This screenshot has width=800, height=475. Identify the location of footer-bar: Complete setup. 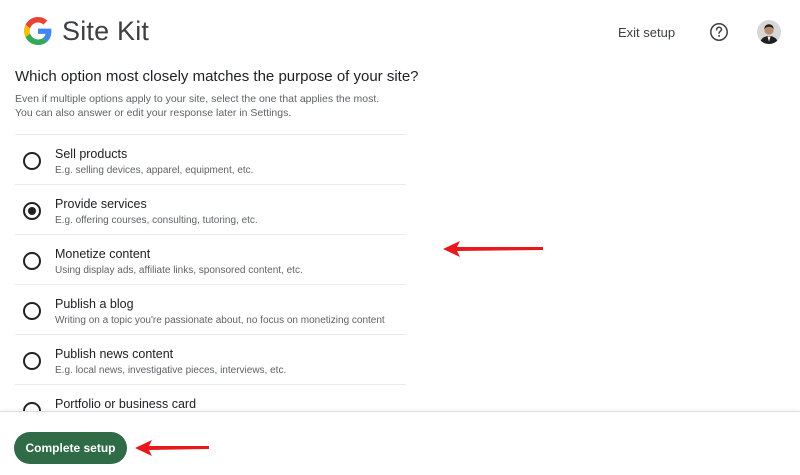
(400, 443).